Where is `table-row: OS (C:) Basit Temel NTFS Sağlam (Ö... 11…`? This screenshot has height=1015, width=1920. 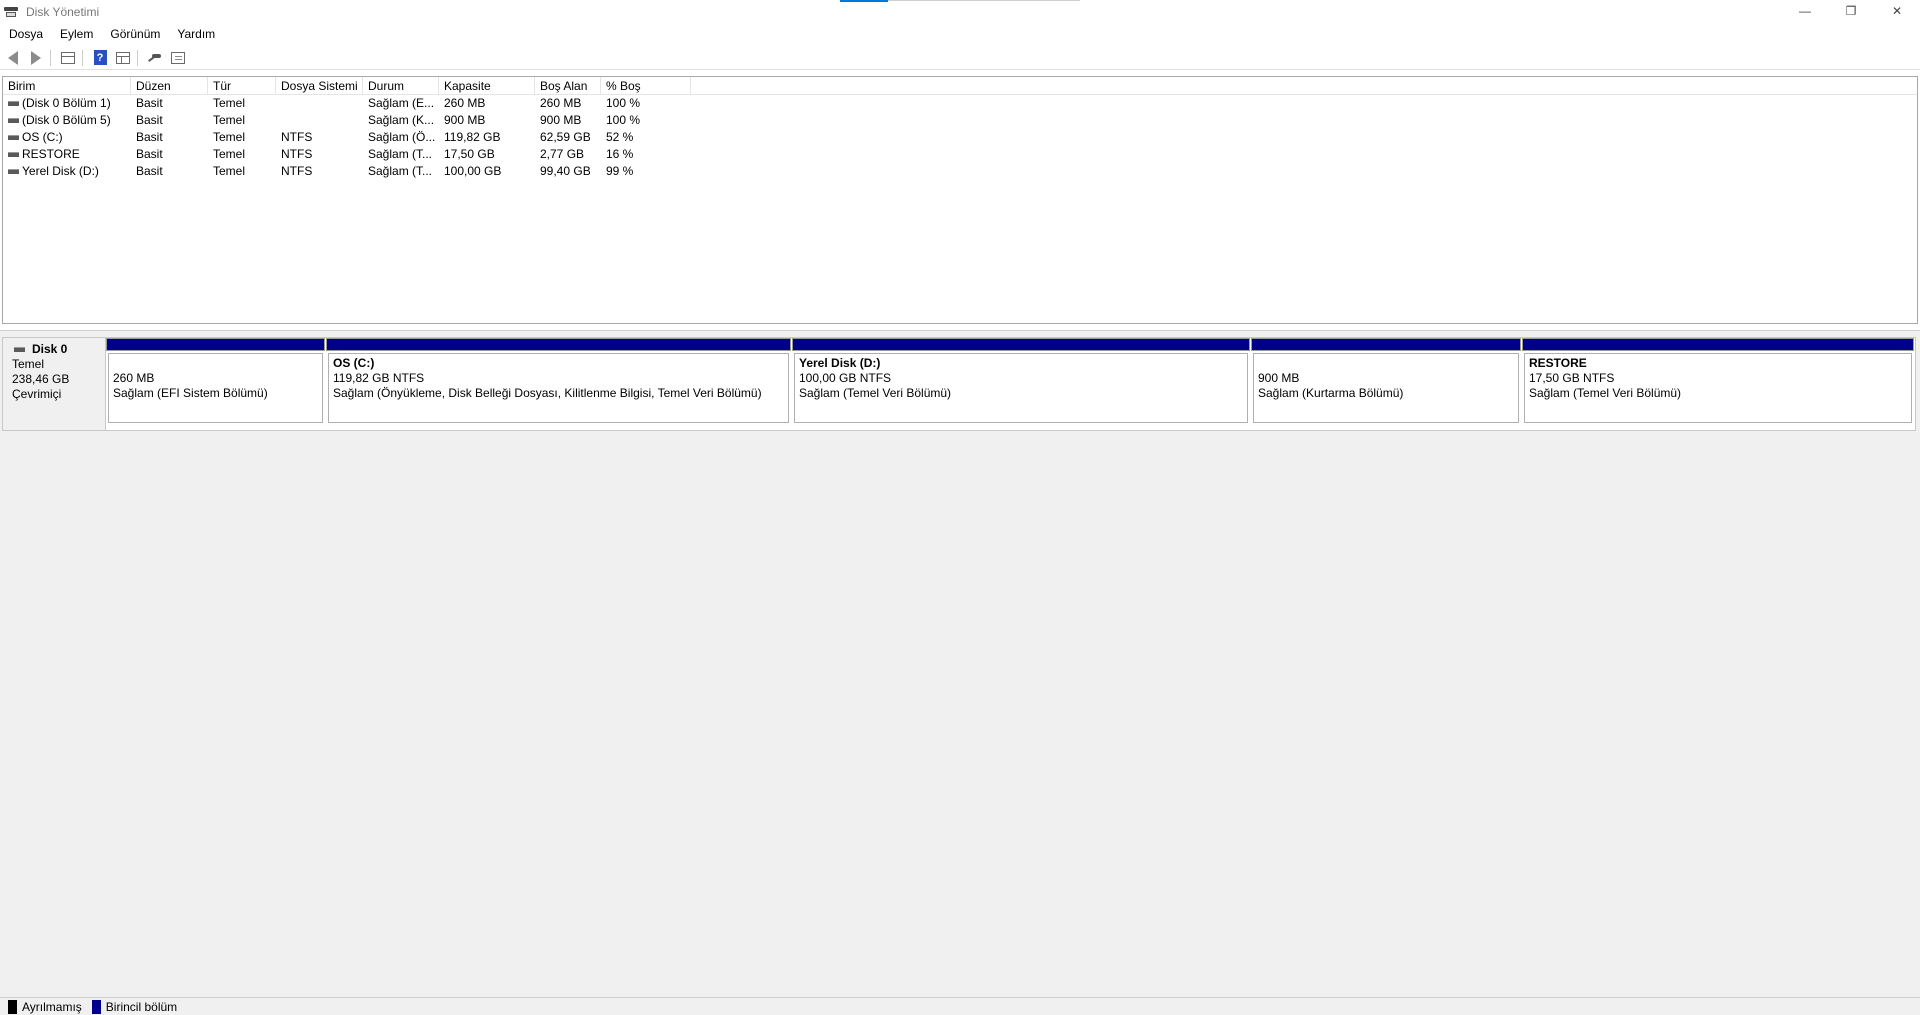 table-row: OS (C:) Basit Temel NTFS Sağlam (Ö... 11… is located at coordinates (960, 137).